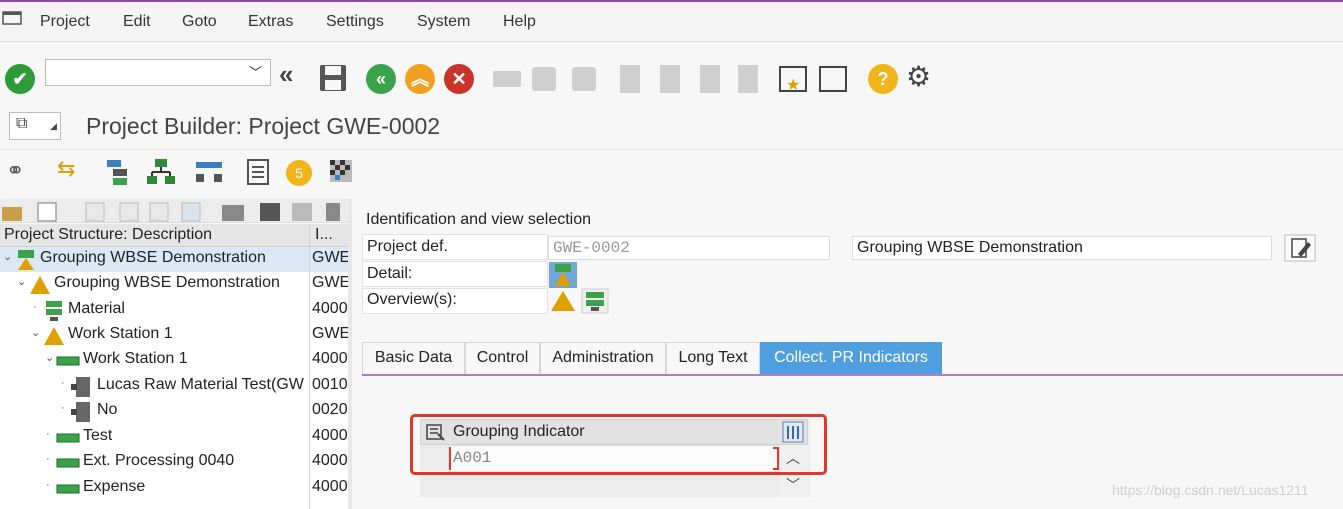  Describe the element at coordinates (563, 301) in the screenshot. I see `overview-wbs-icon` at that location.